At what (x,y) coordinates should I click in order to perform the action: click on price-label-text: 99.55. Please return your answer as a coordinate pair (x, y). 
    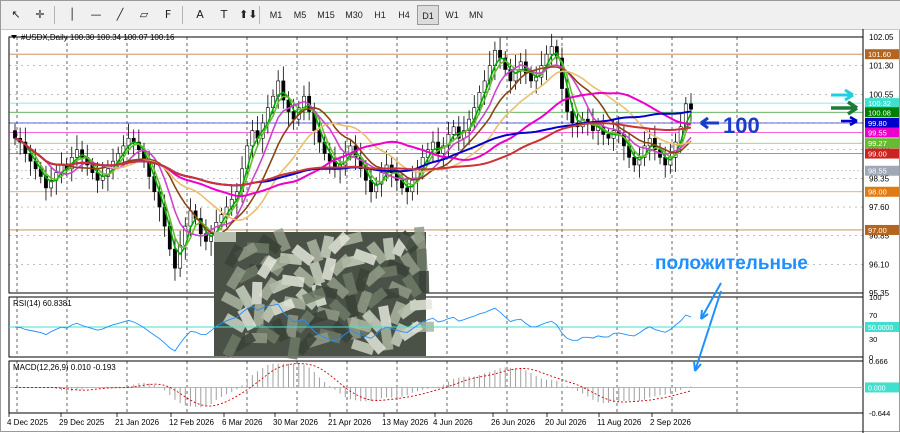
    Looking at the image, I should click on (877, 133).